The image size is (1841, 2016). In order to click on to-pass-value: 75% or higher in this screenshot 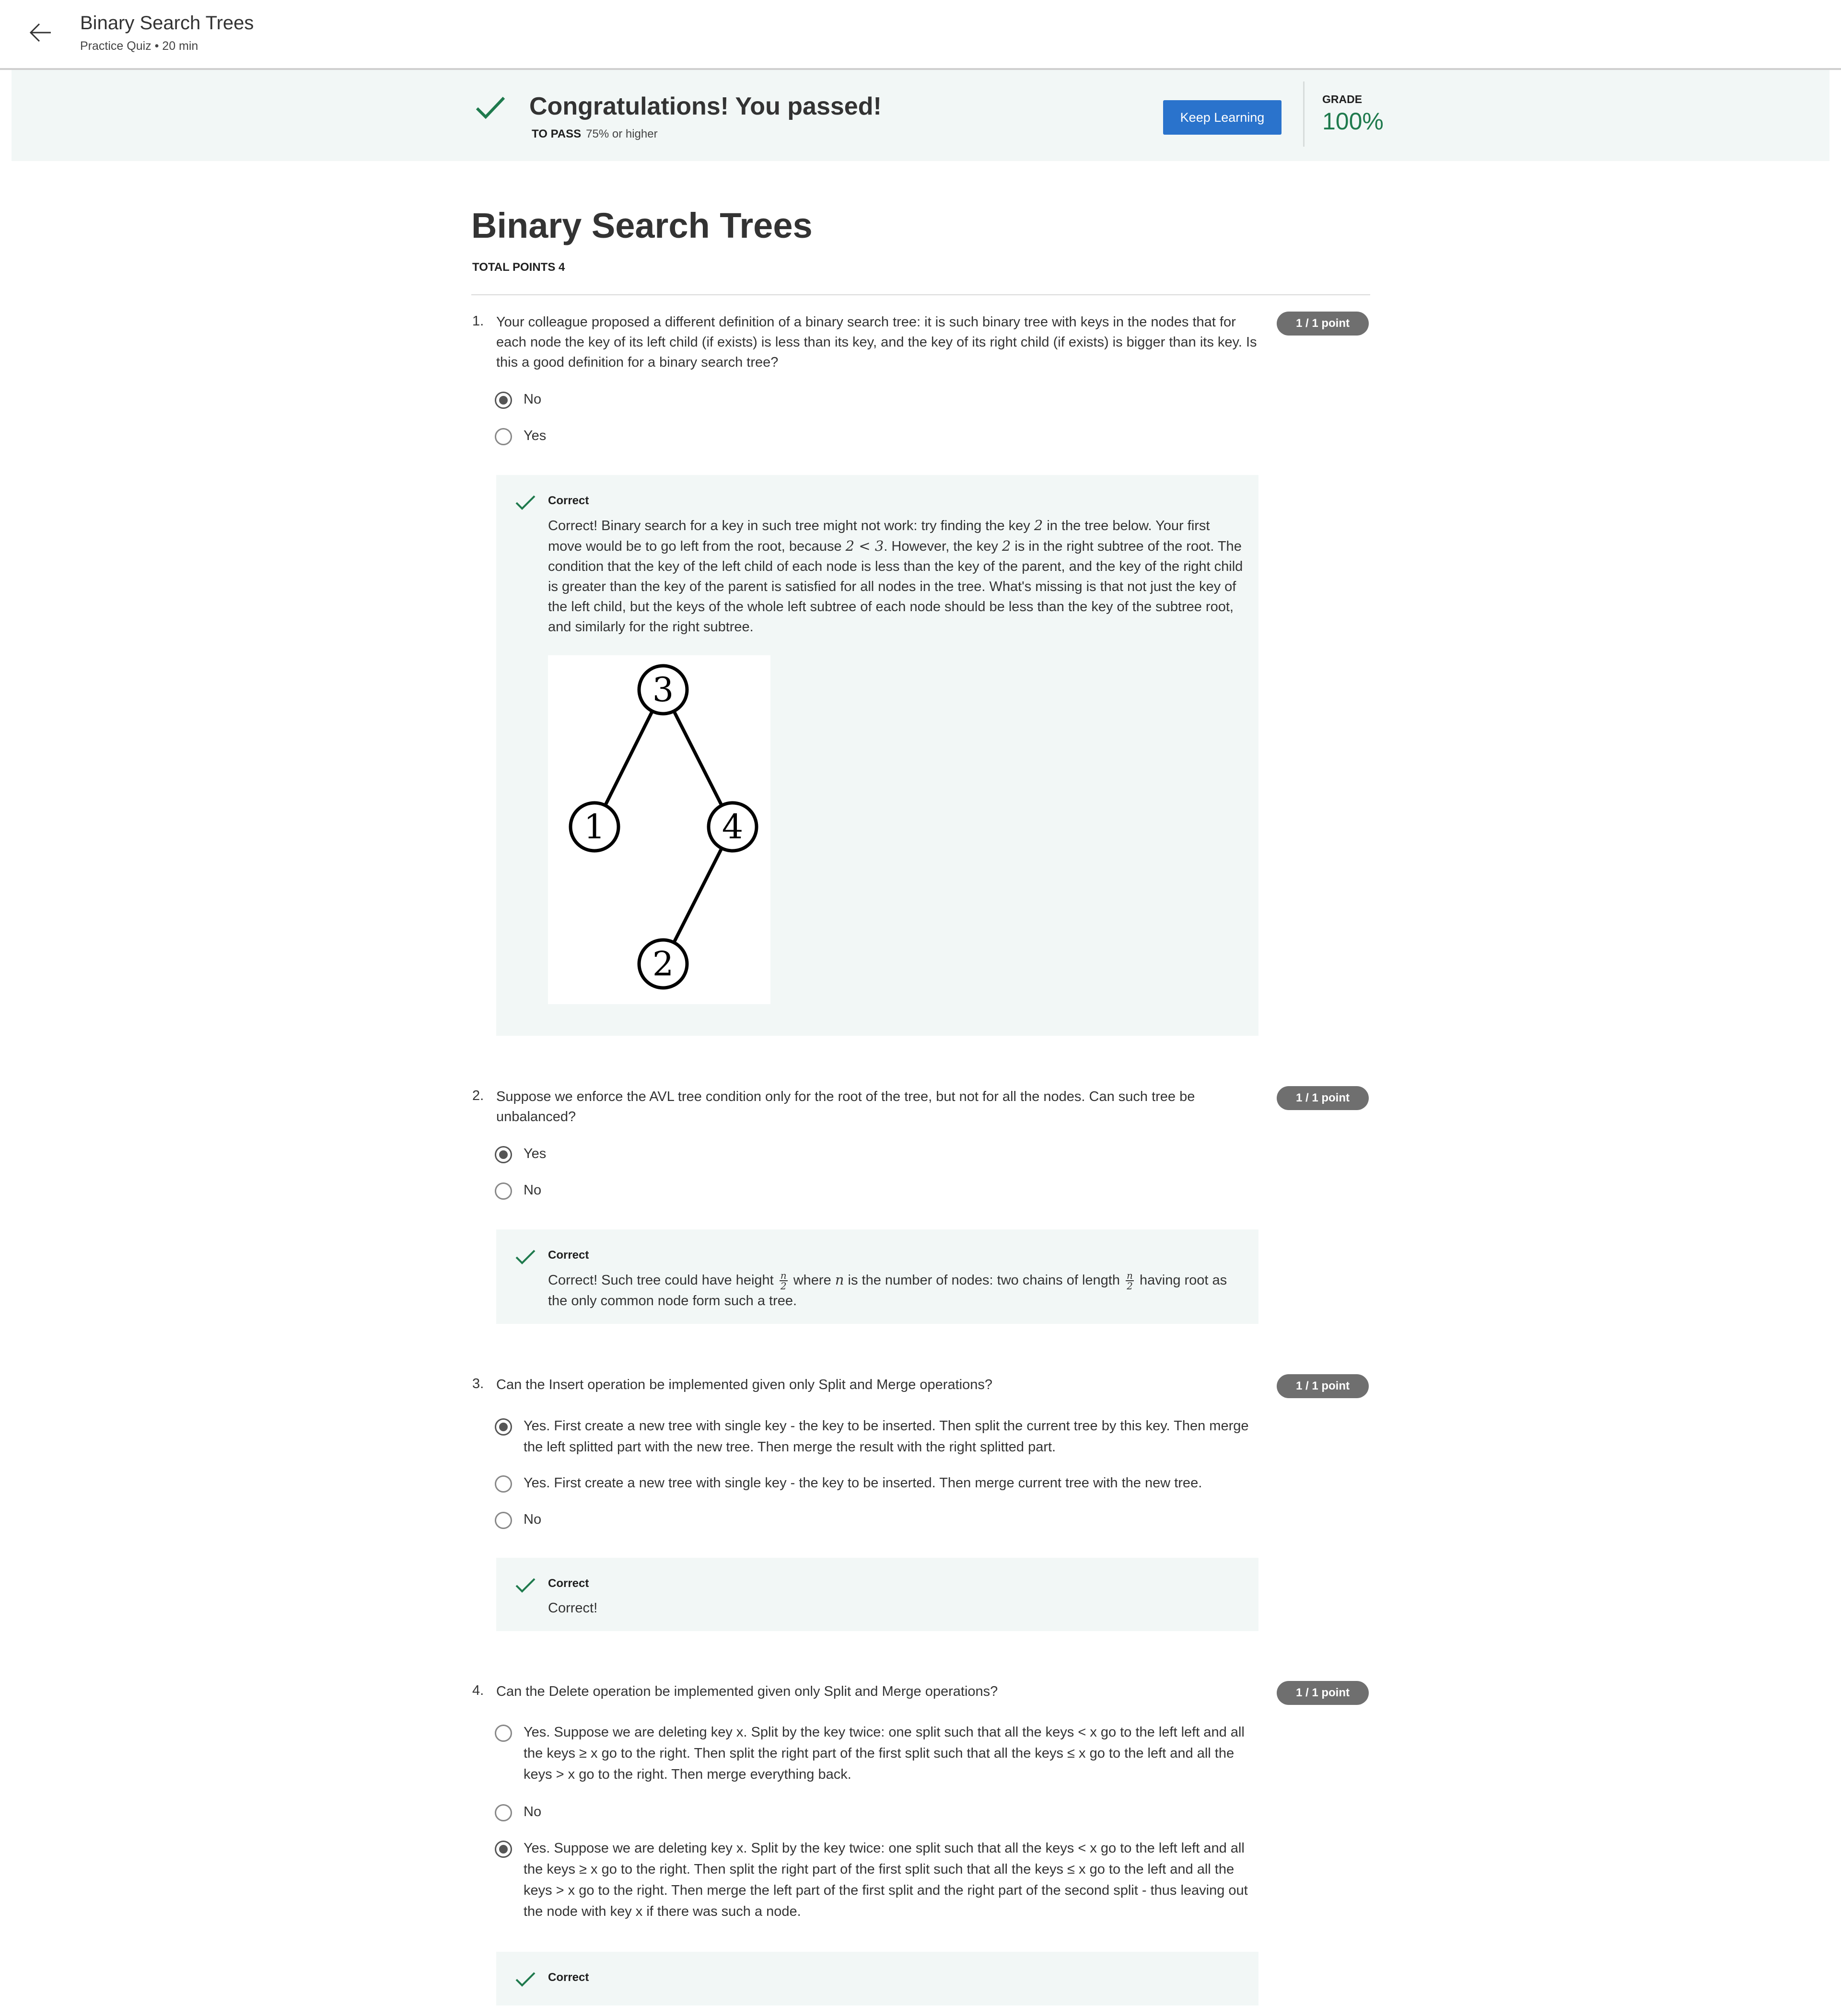, I will do `click(622, 133)`.